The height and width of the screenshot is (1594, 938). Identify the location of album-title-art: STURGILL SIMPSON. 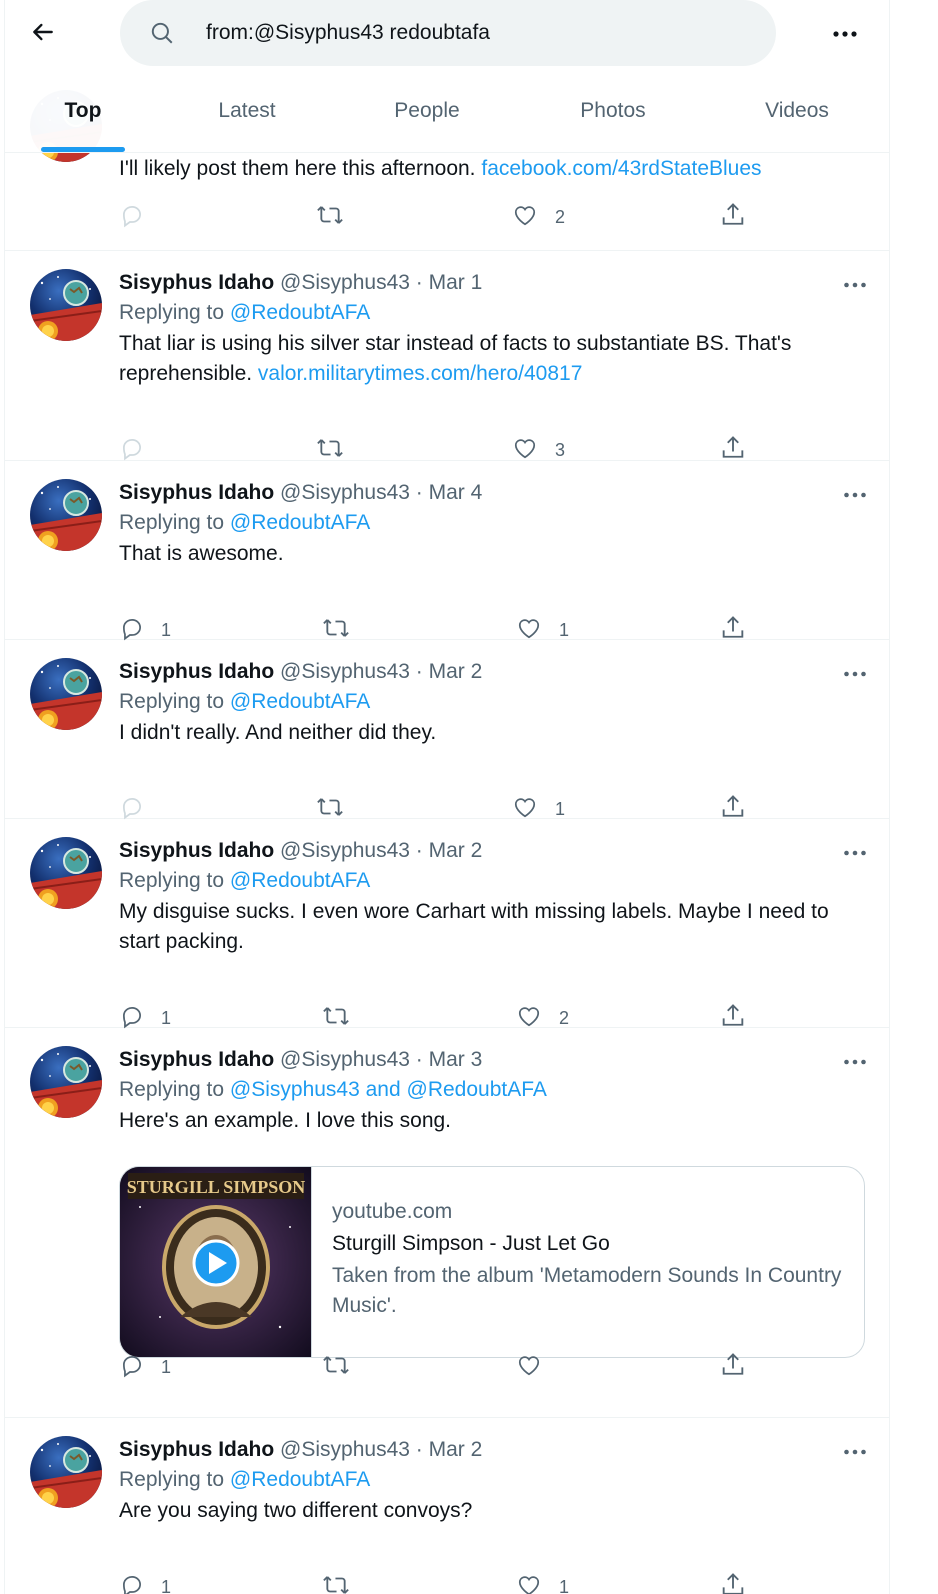
(216, 1187).